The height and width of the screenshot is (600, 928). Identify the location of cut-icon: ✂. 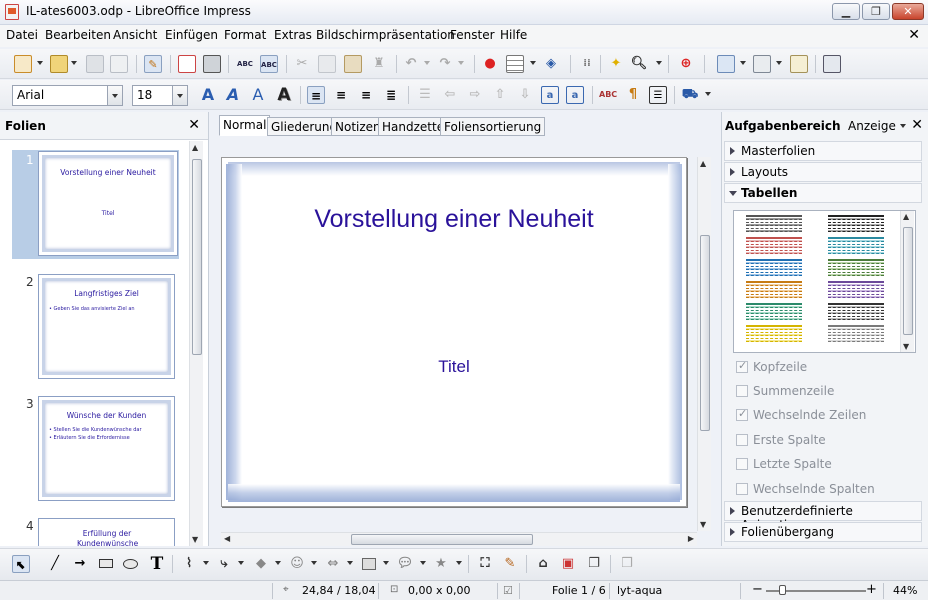
(302, 64).